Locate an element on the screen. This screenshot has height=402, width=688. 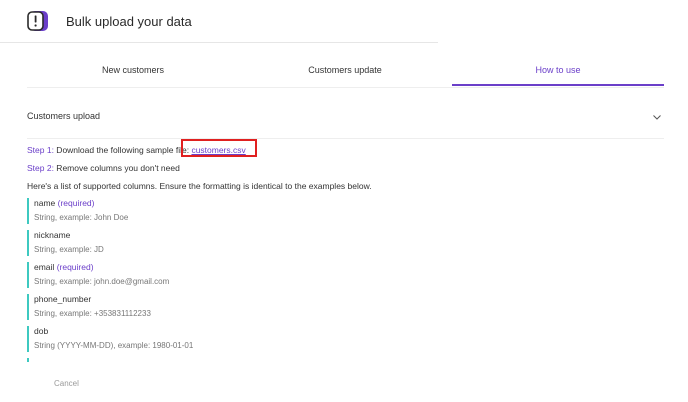
active-tab-indicator is located at coordinates (558, 85).